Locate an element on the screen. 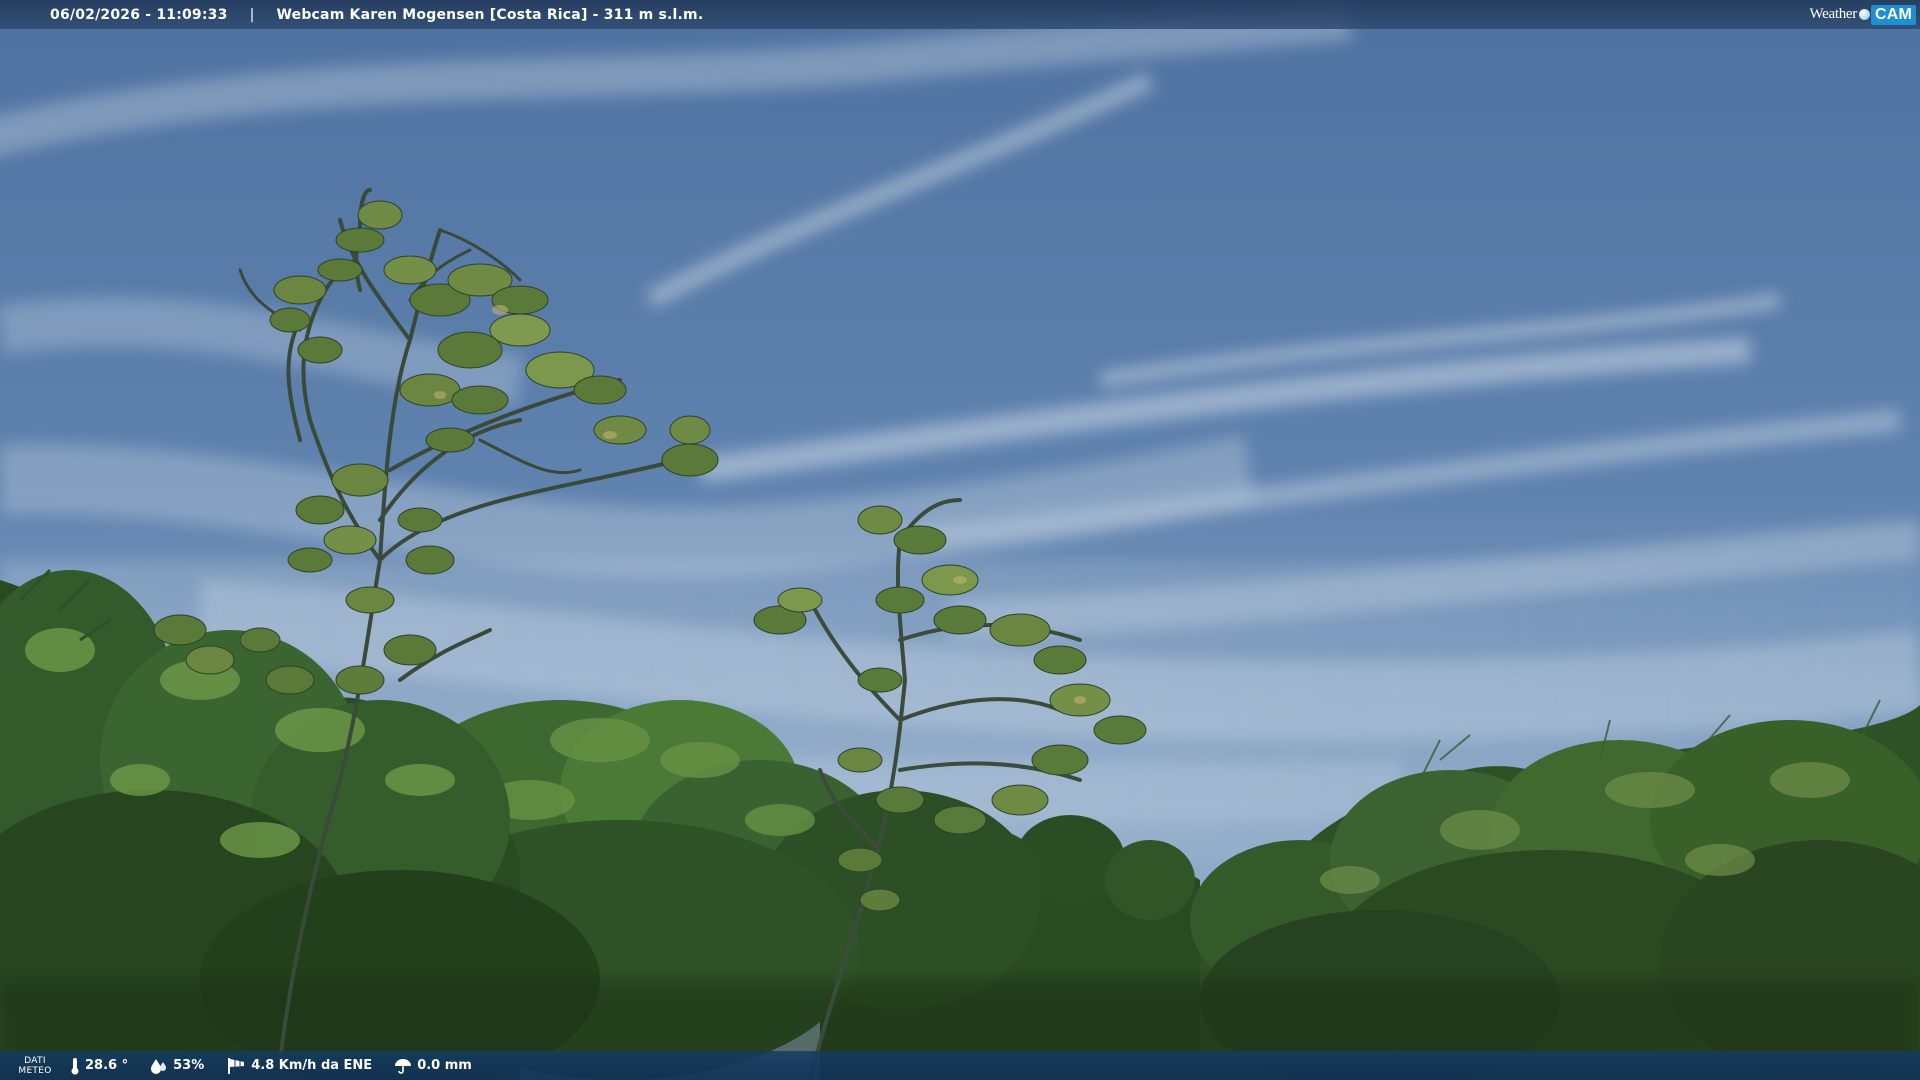 The width and height of the screenshot is (1920, 1080). windsock-icon is located at coordinates (236, 1065).